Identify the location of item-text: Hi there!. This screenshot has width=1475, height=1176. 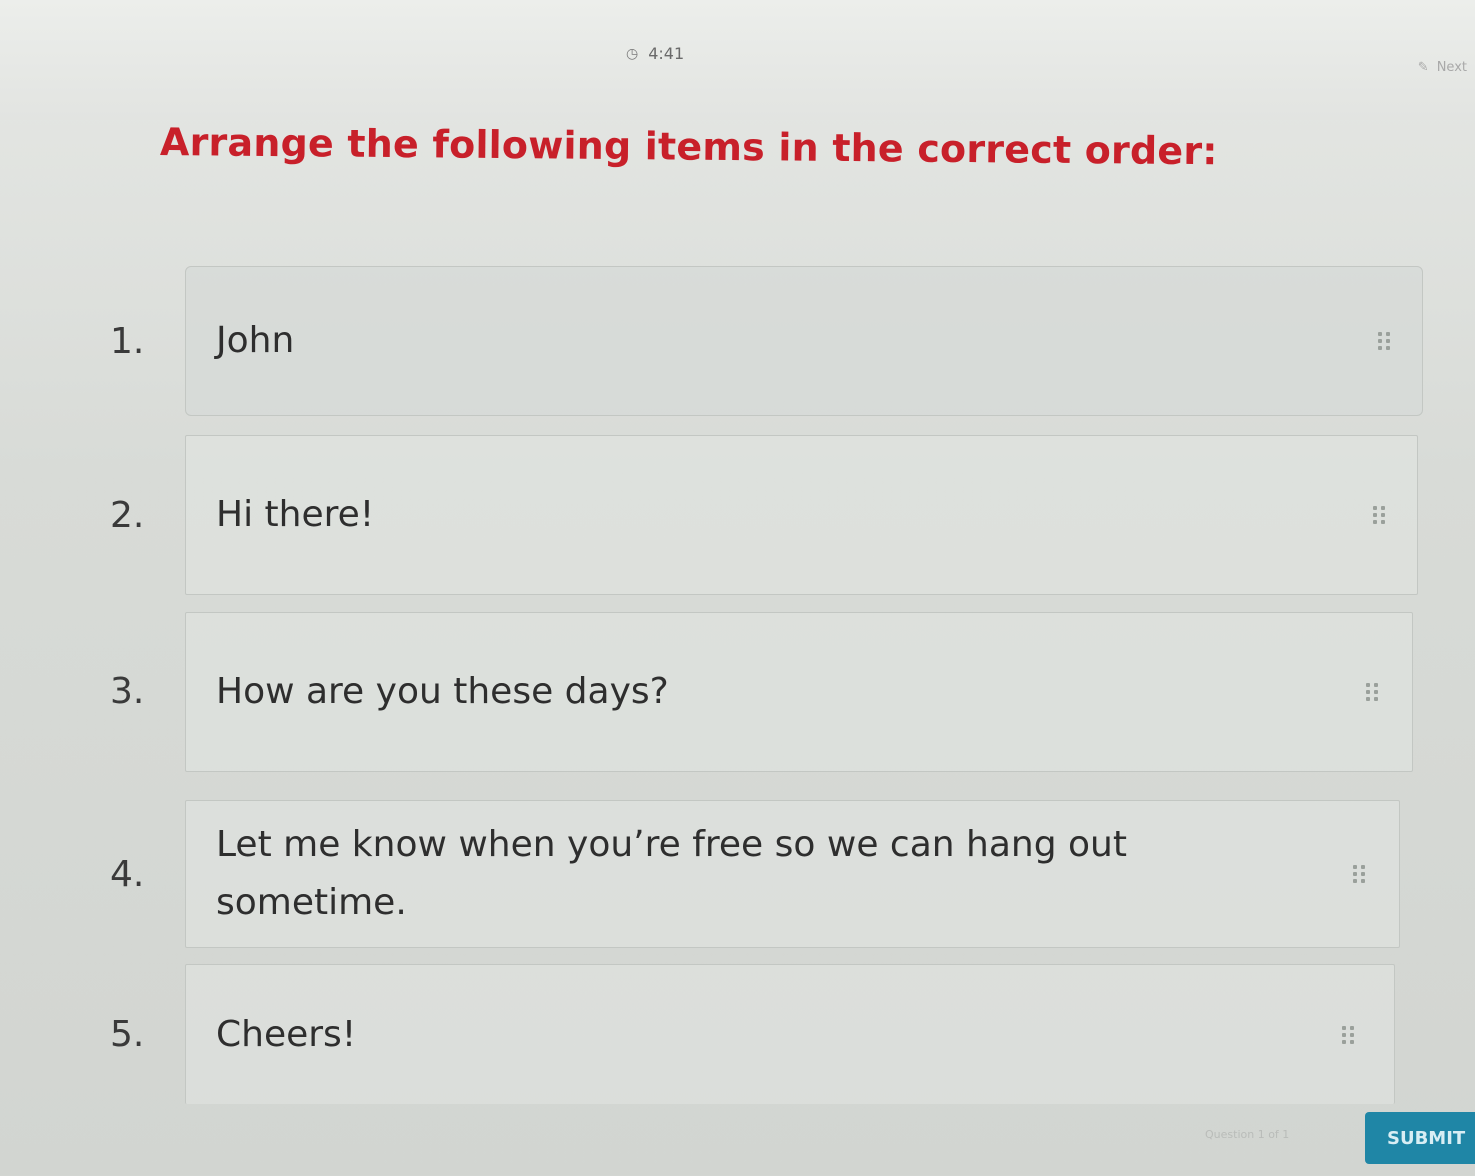
(295, 514).